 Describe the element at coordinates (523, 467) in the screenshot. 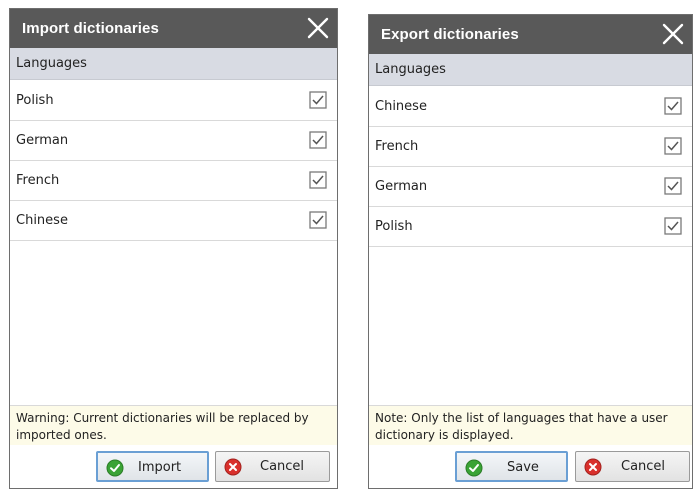

I see `save-button-label: Save` at that location.